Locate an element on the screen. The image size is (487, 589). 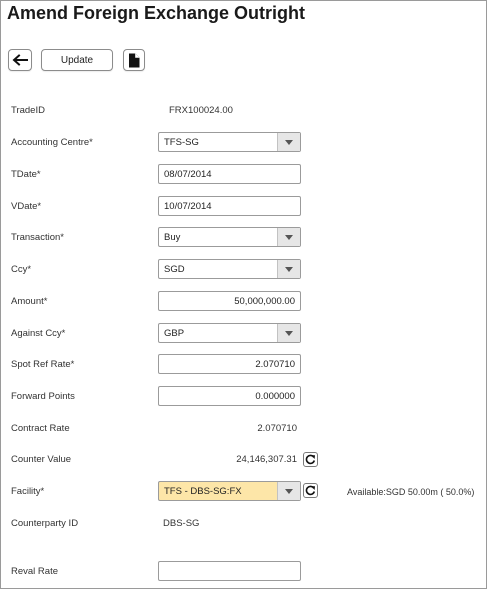
document-button is located at coordinates (134, 60).